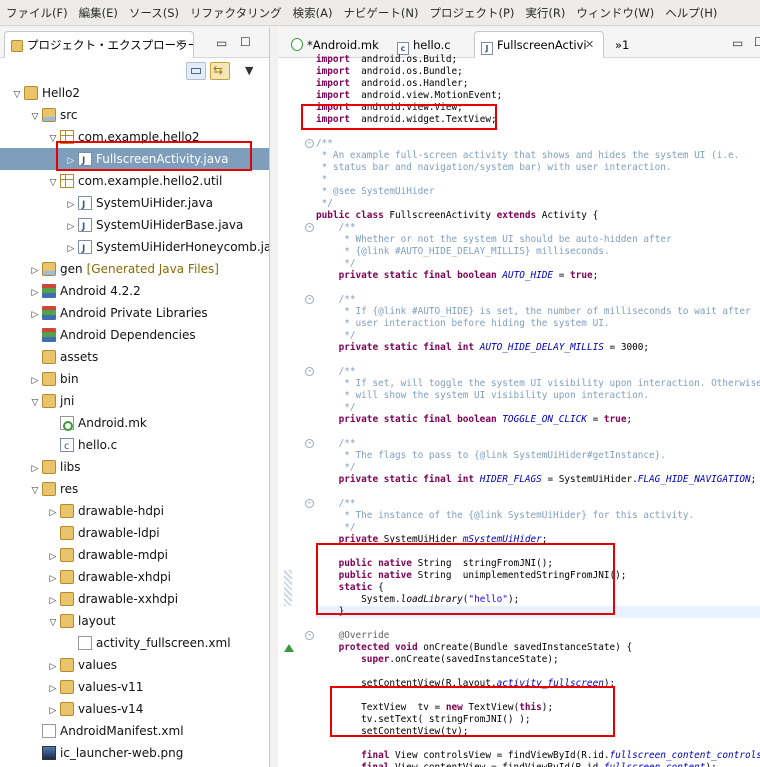 Image resolution: width=760 pixels, height=767 pixels. What do you see at coordinates (691, 12) in the screenshot?
I see `menu-item: ヘルプ(H)` at bounding box center [691, 12].